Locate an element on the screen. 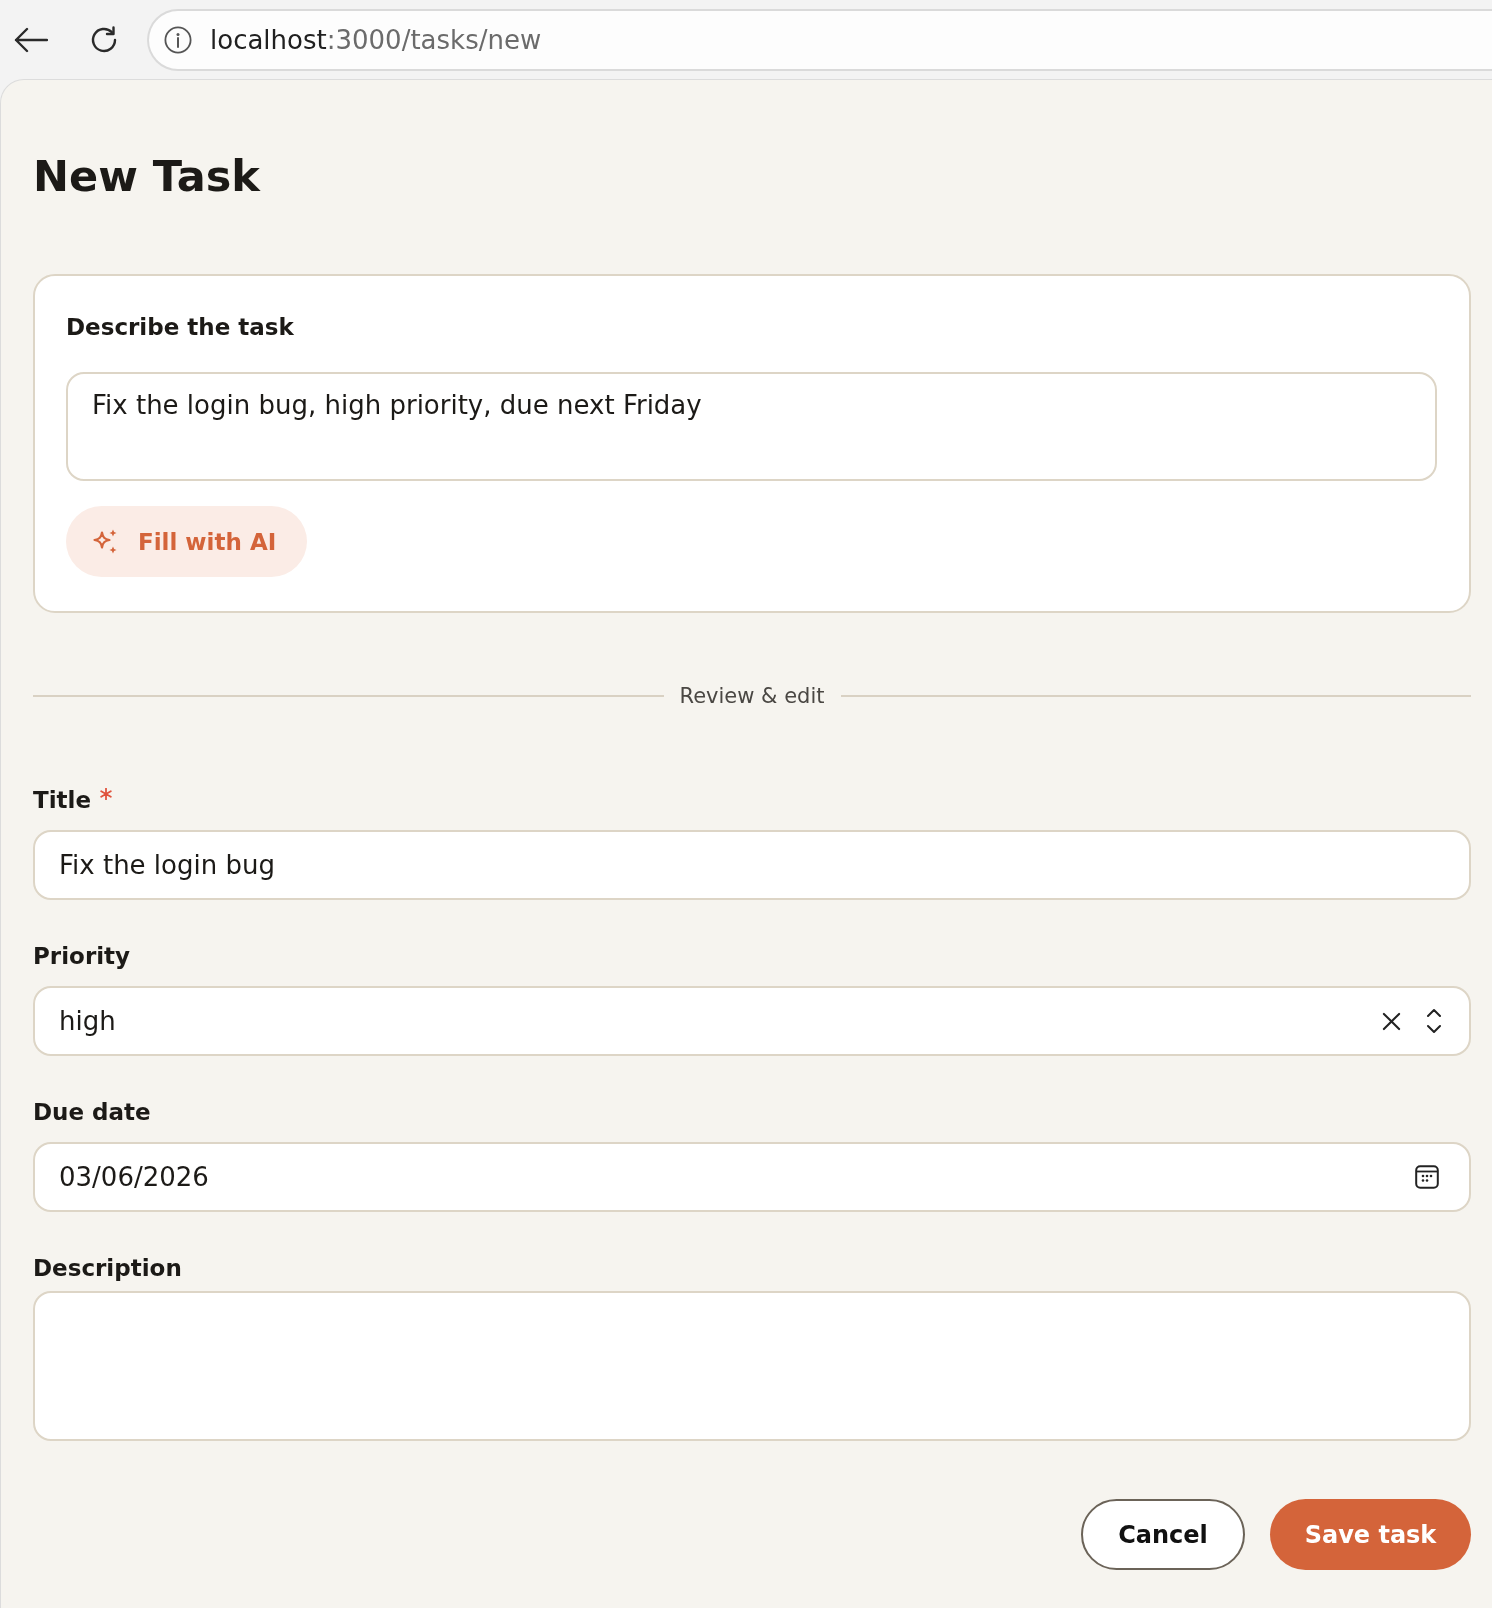 Image resolution: width=1492 pixels, height=1608 pixels. chevron-up-down-icon is located at coordinates (1434, 1021).